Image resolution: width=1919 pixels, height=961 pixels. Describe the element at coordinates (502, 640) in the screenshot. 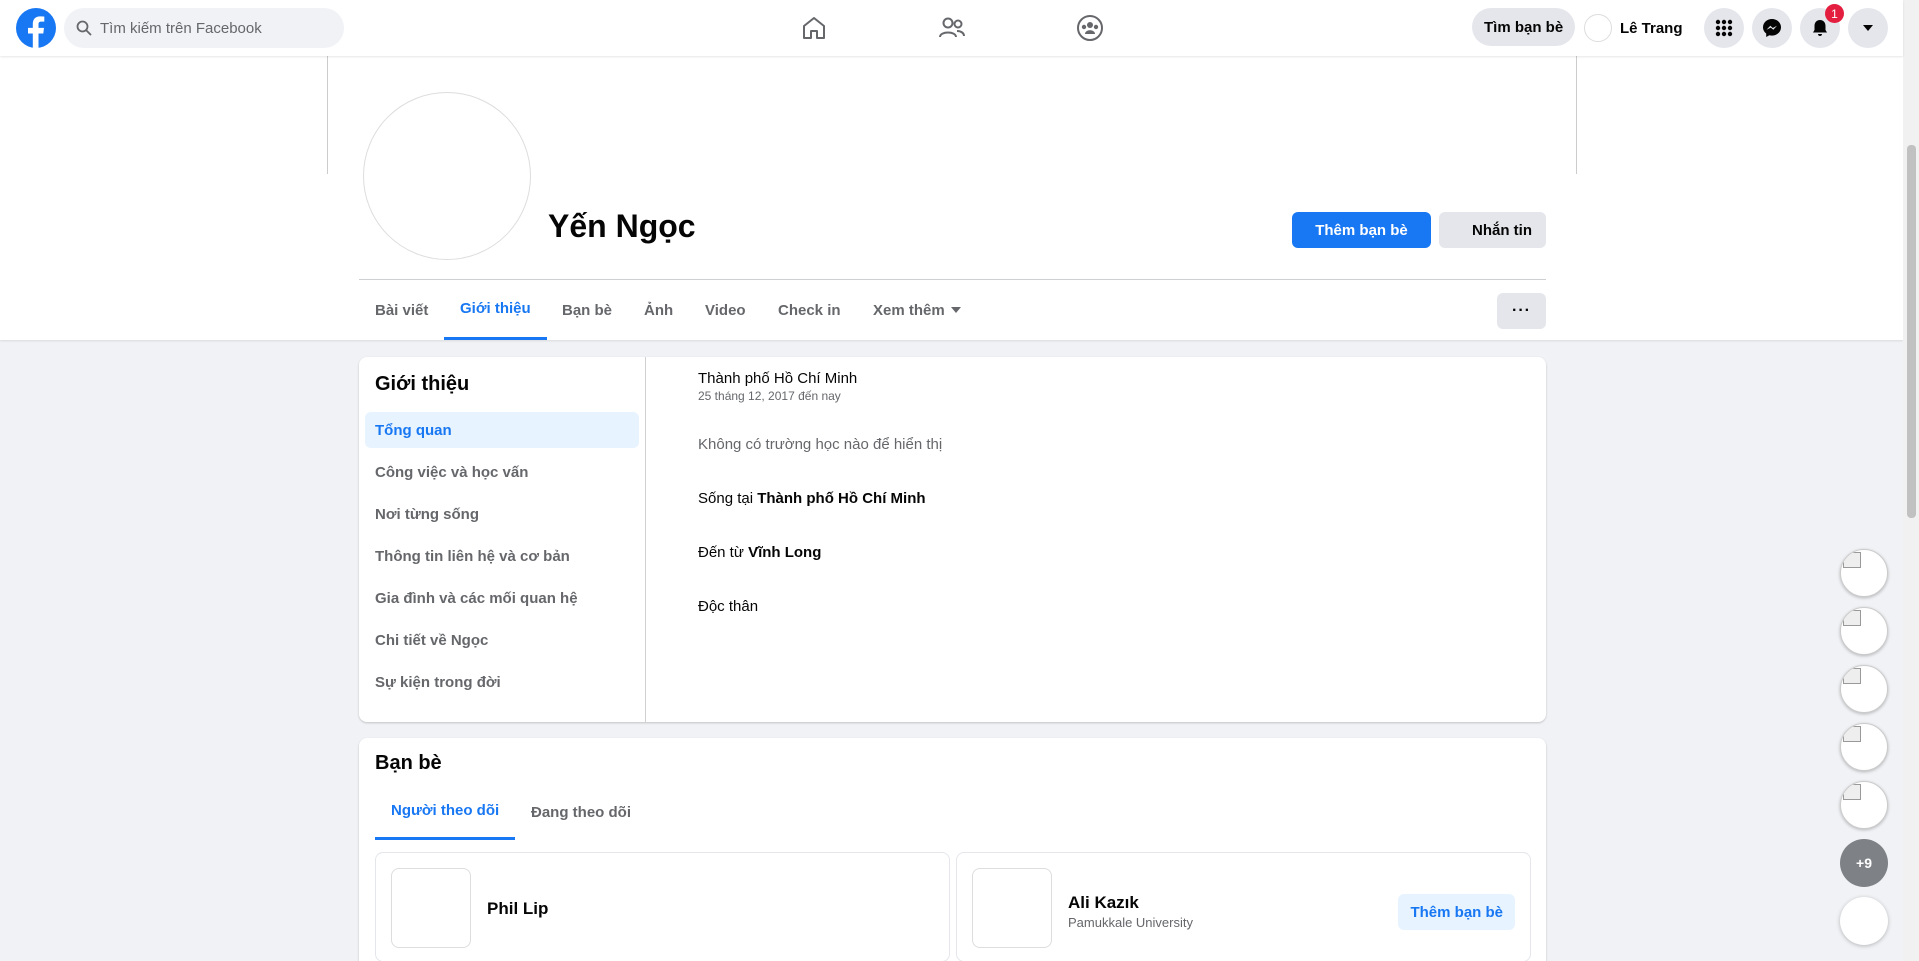

I see `about-item-details: Chi tiết về Ngọc` at that location.